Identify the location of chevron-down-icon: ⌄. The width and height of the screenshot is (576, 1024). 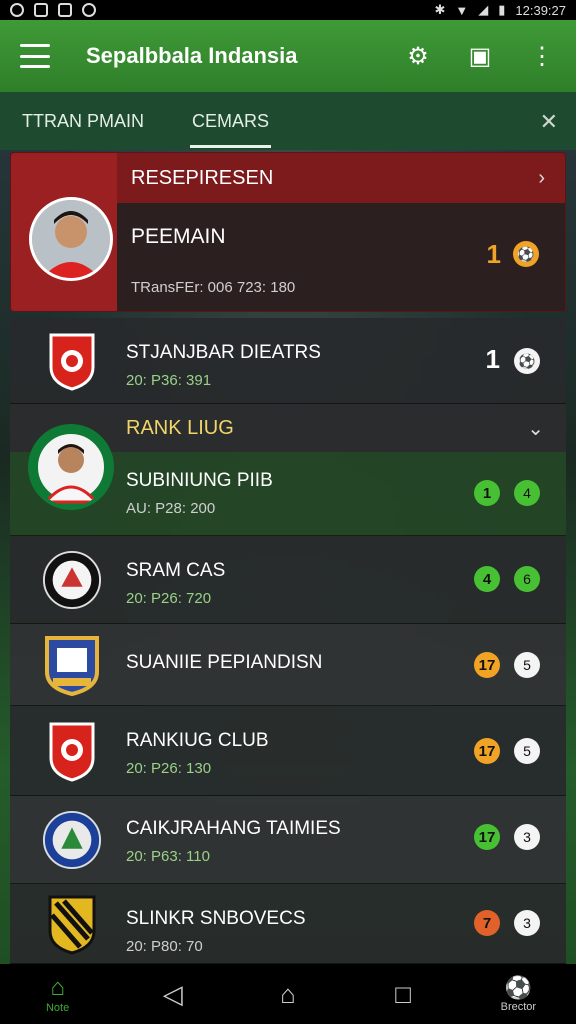
(535, 428).